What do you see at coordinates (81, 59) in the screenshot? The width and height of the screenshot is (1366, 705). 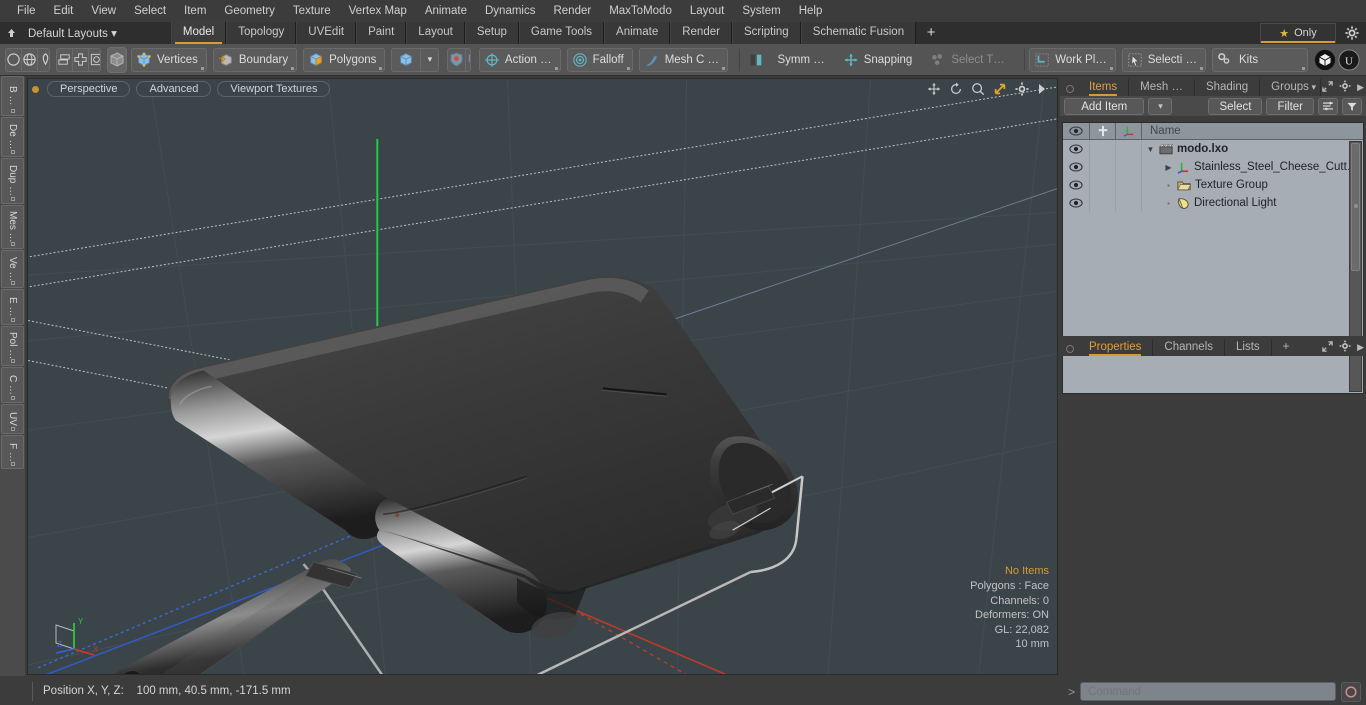 I see `center-icon` at bounding box center [81, 59].